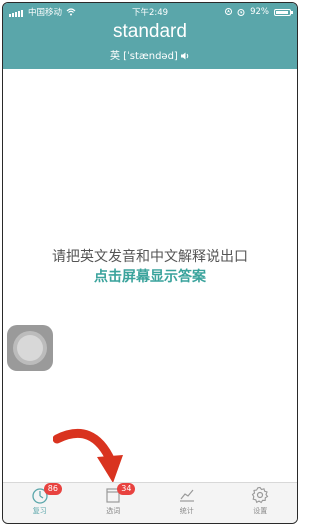 The height and width of the screenshot is (526, 320). What do you see at coordinates (114, 503) in the screenshot?
I see `tab-select-words: 34 选词` at bounding box center [114, 503].